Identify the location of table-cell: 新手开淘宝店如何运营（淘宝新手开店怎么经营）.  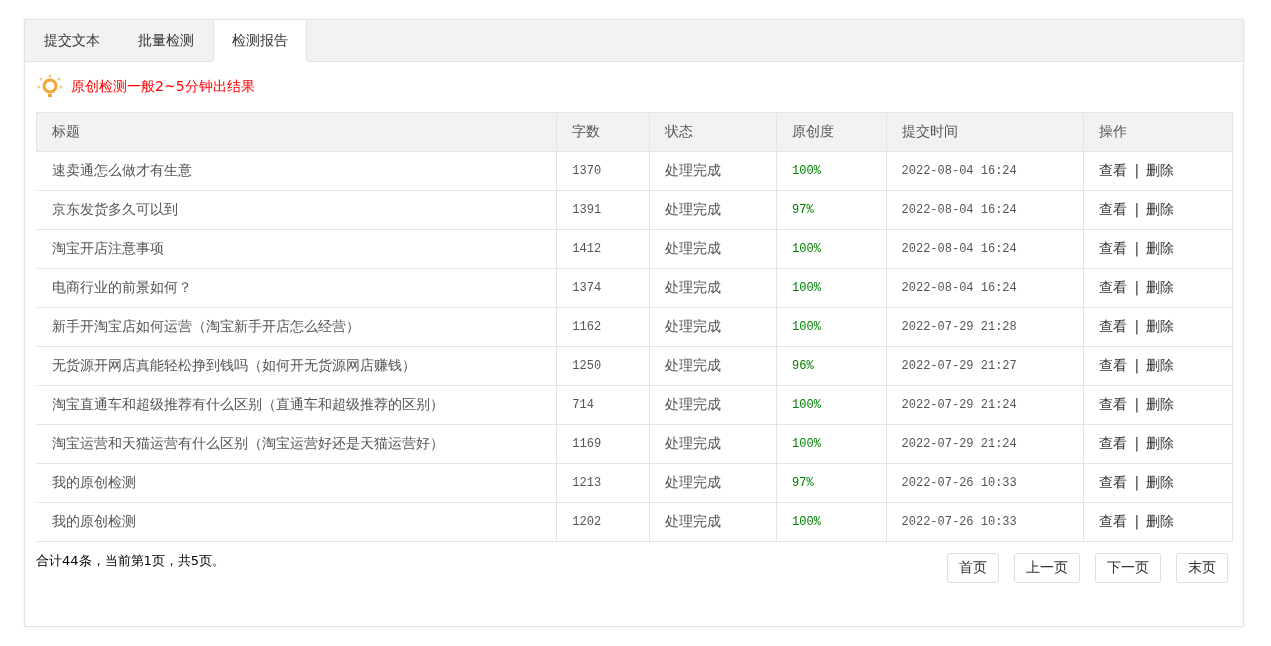
(296, 327).